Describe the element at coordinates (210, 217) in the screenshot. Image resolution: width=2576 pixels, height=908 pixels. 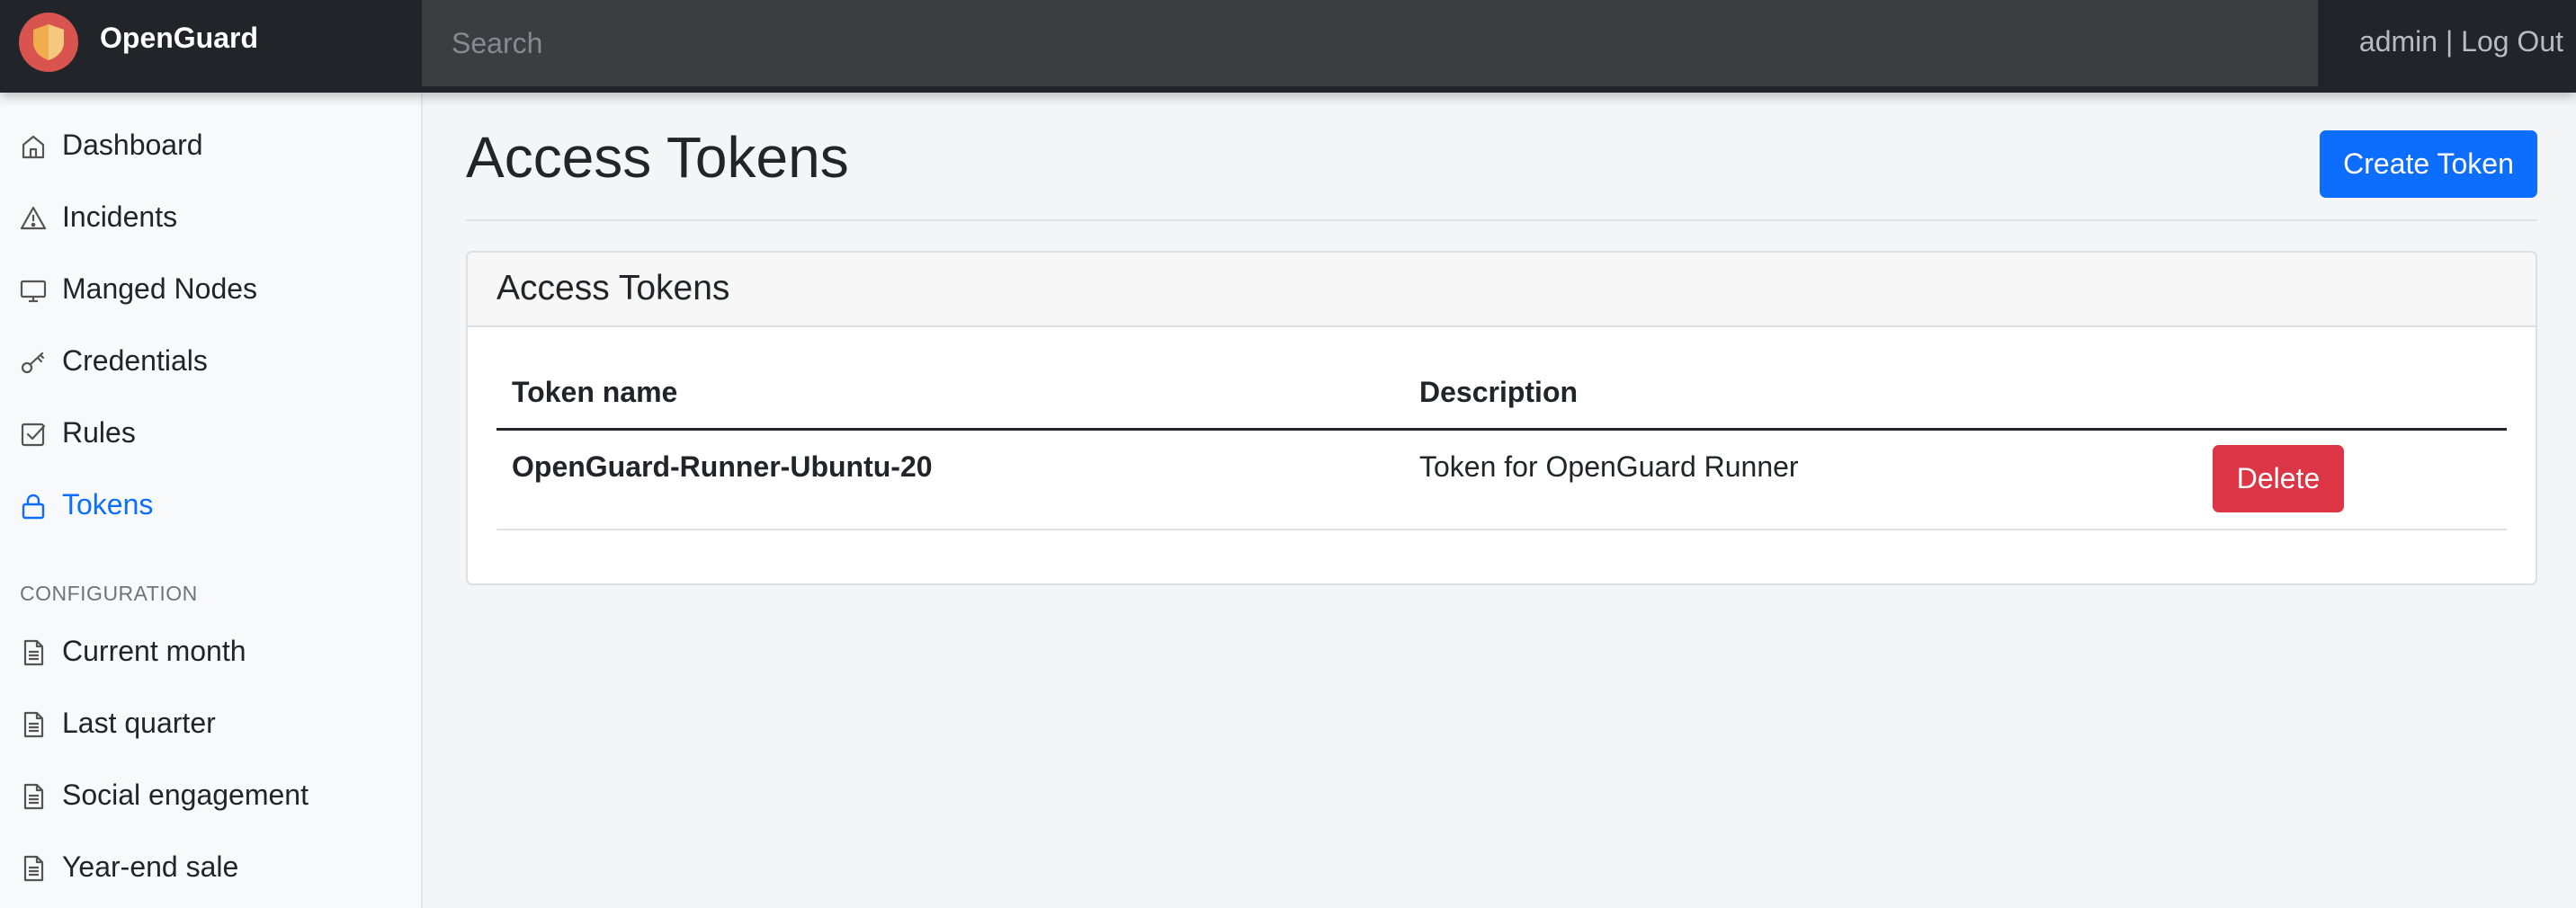
I see `sidebar-item-incidents: Incidents` at that location.